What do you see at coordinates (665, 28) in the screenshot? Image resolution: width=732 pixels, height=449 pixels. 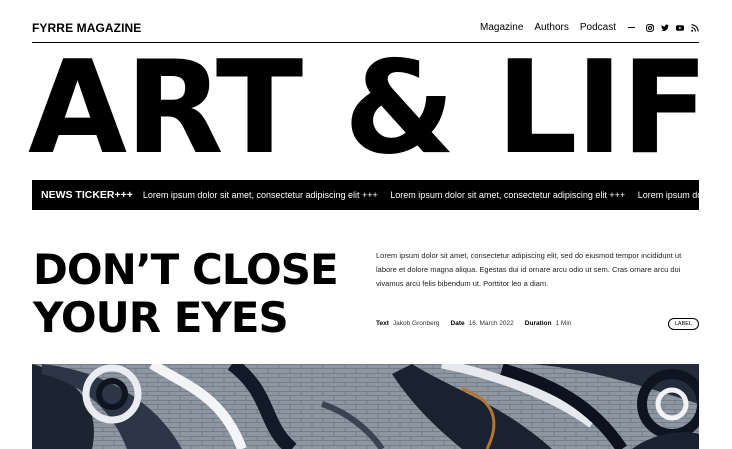 I see `twitter-icon` at bounding box center [665, 28].